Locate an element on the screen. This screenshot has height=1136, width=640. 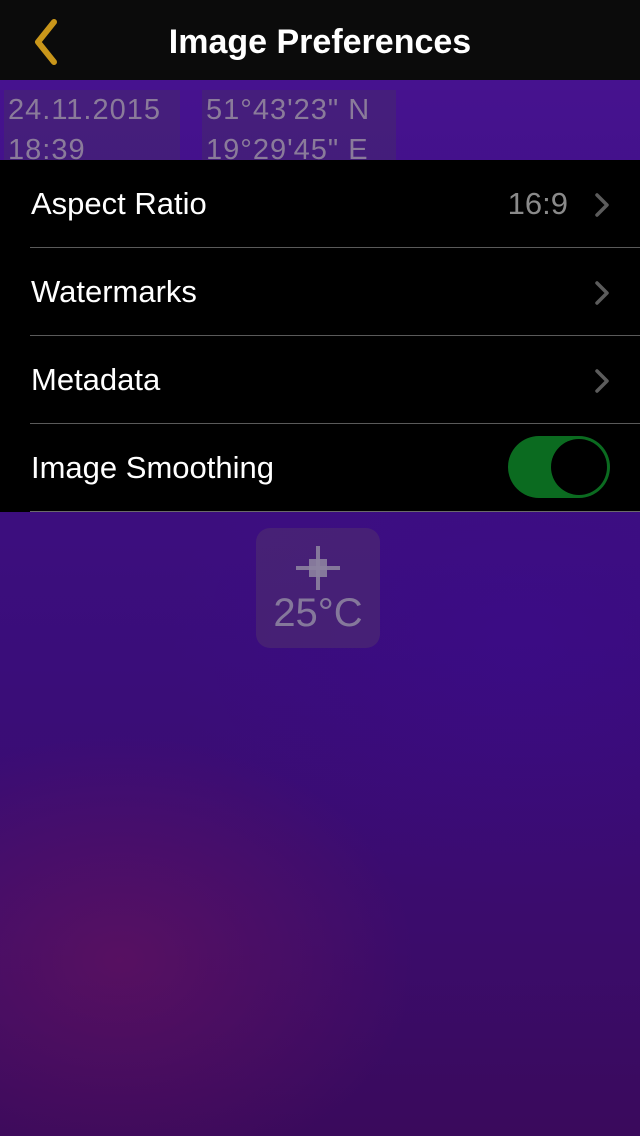
crosshair-icon is located at coordinates (318, 568).